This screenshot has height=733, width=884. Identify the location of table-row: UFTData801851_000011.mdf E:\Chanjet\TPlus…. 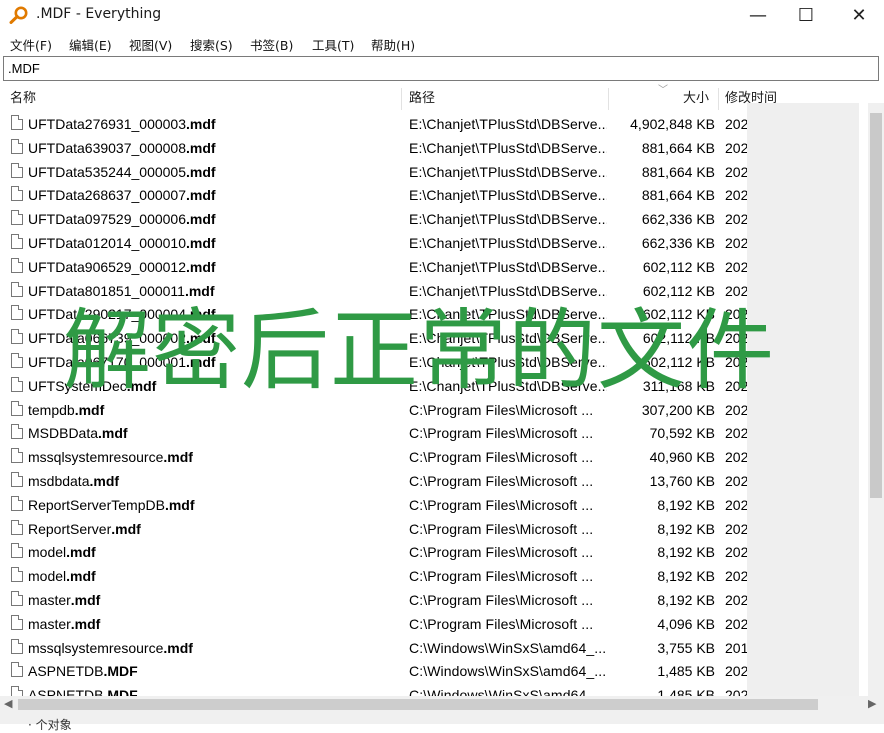
(434, 291).